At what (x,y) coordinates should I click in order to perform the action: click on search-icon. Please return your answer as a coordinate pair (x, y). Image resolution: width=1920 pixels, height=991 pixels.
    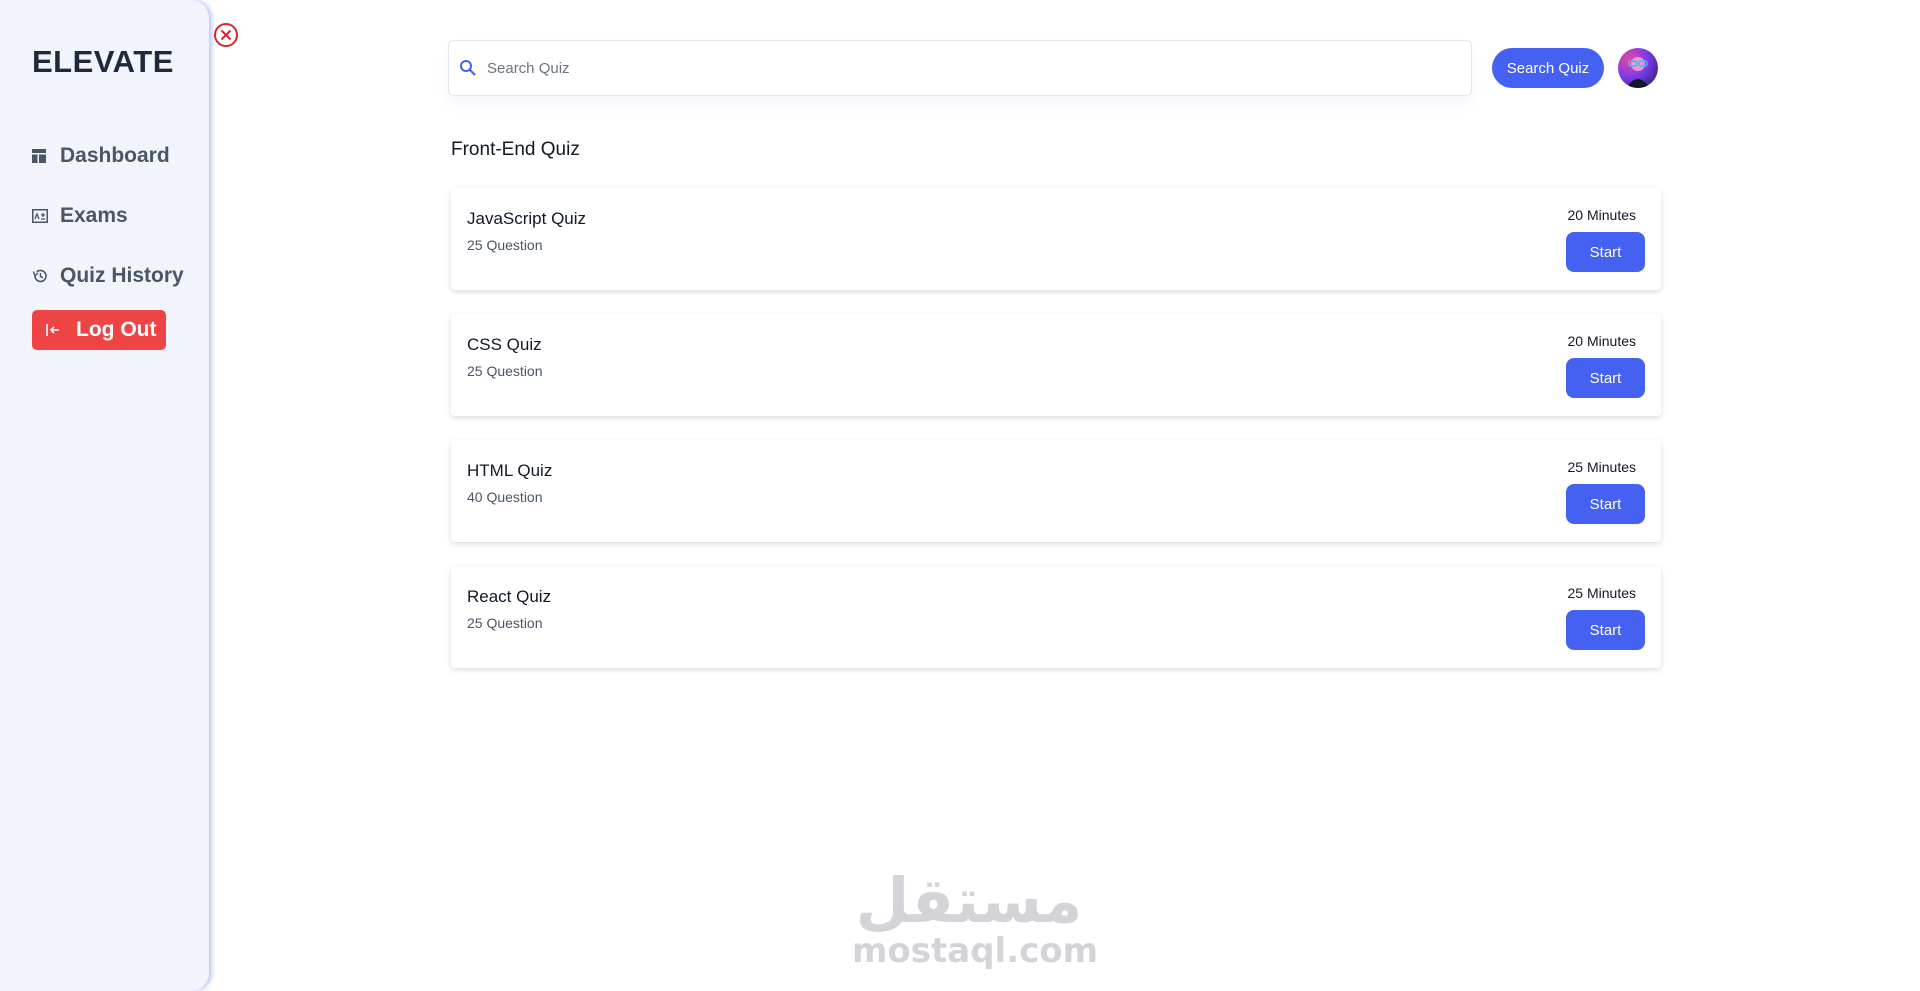
    Looking at the image, I should click on (468, 68).